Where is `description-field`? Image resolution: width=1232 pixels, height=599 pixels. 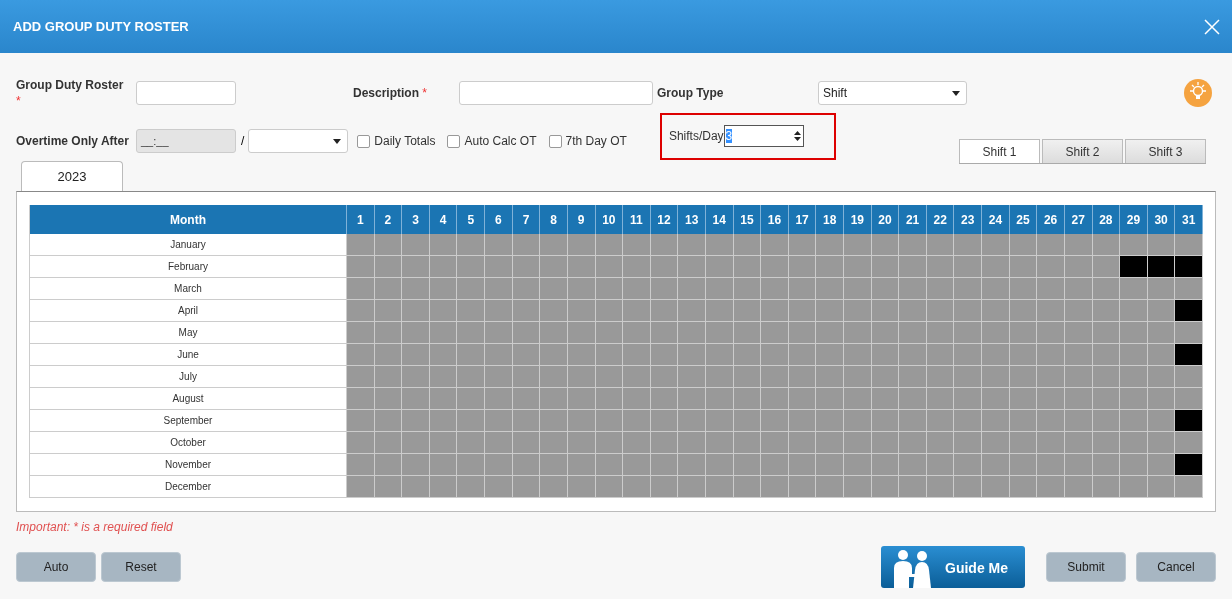
description-field is located at coordinates (556, 93).